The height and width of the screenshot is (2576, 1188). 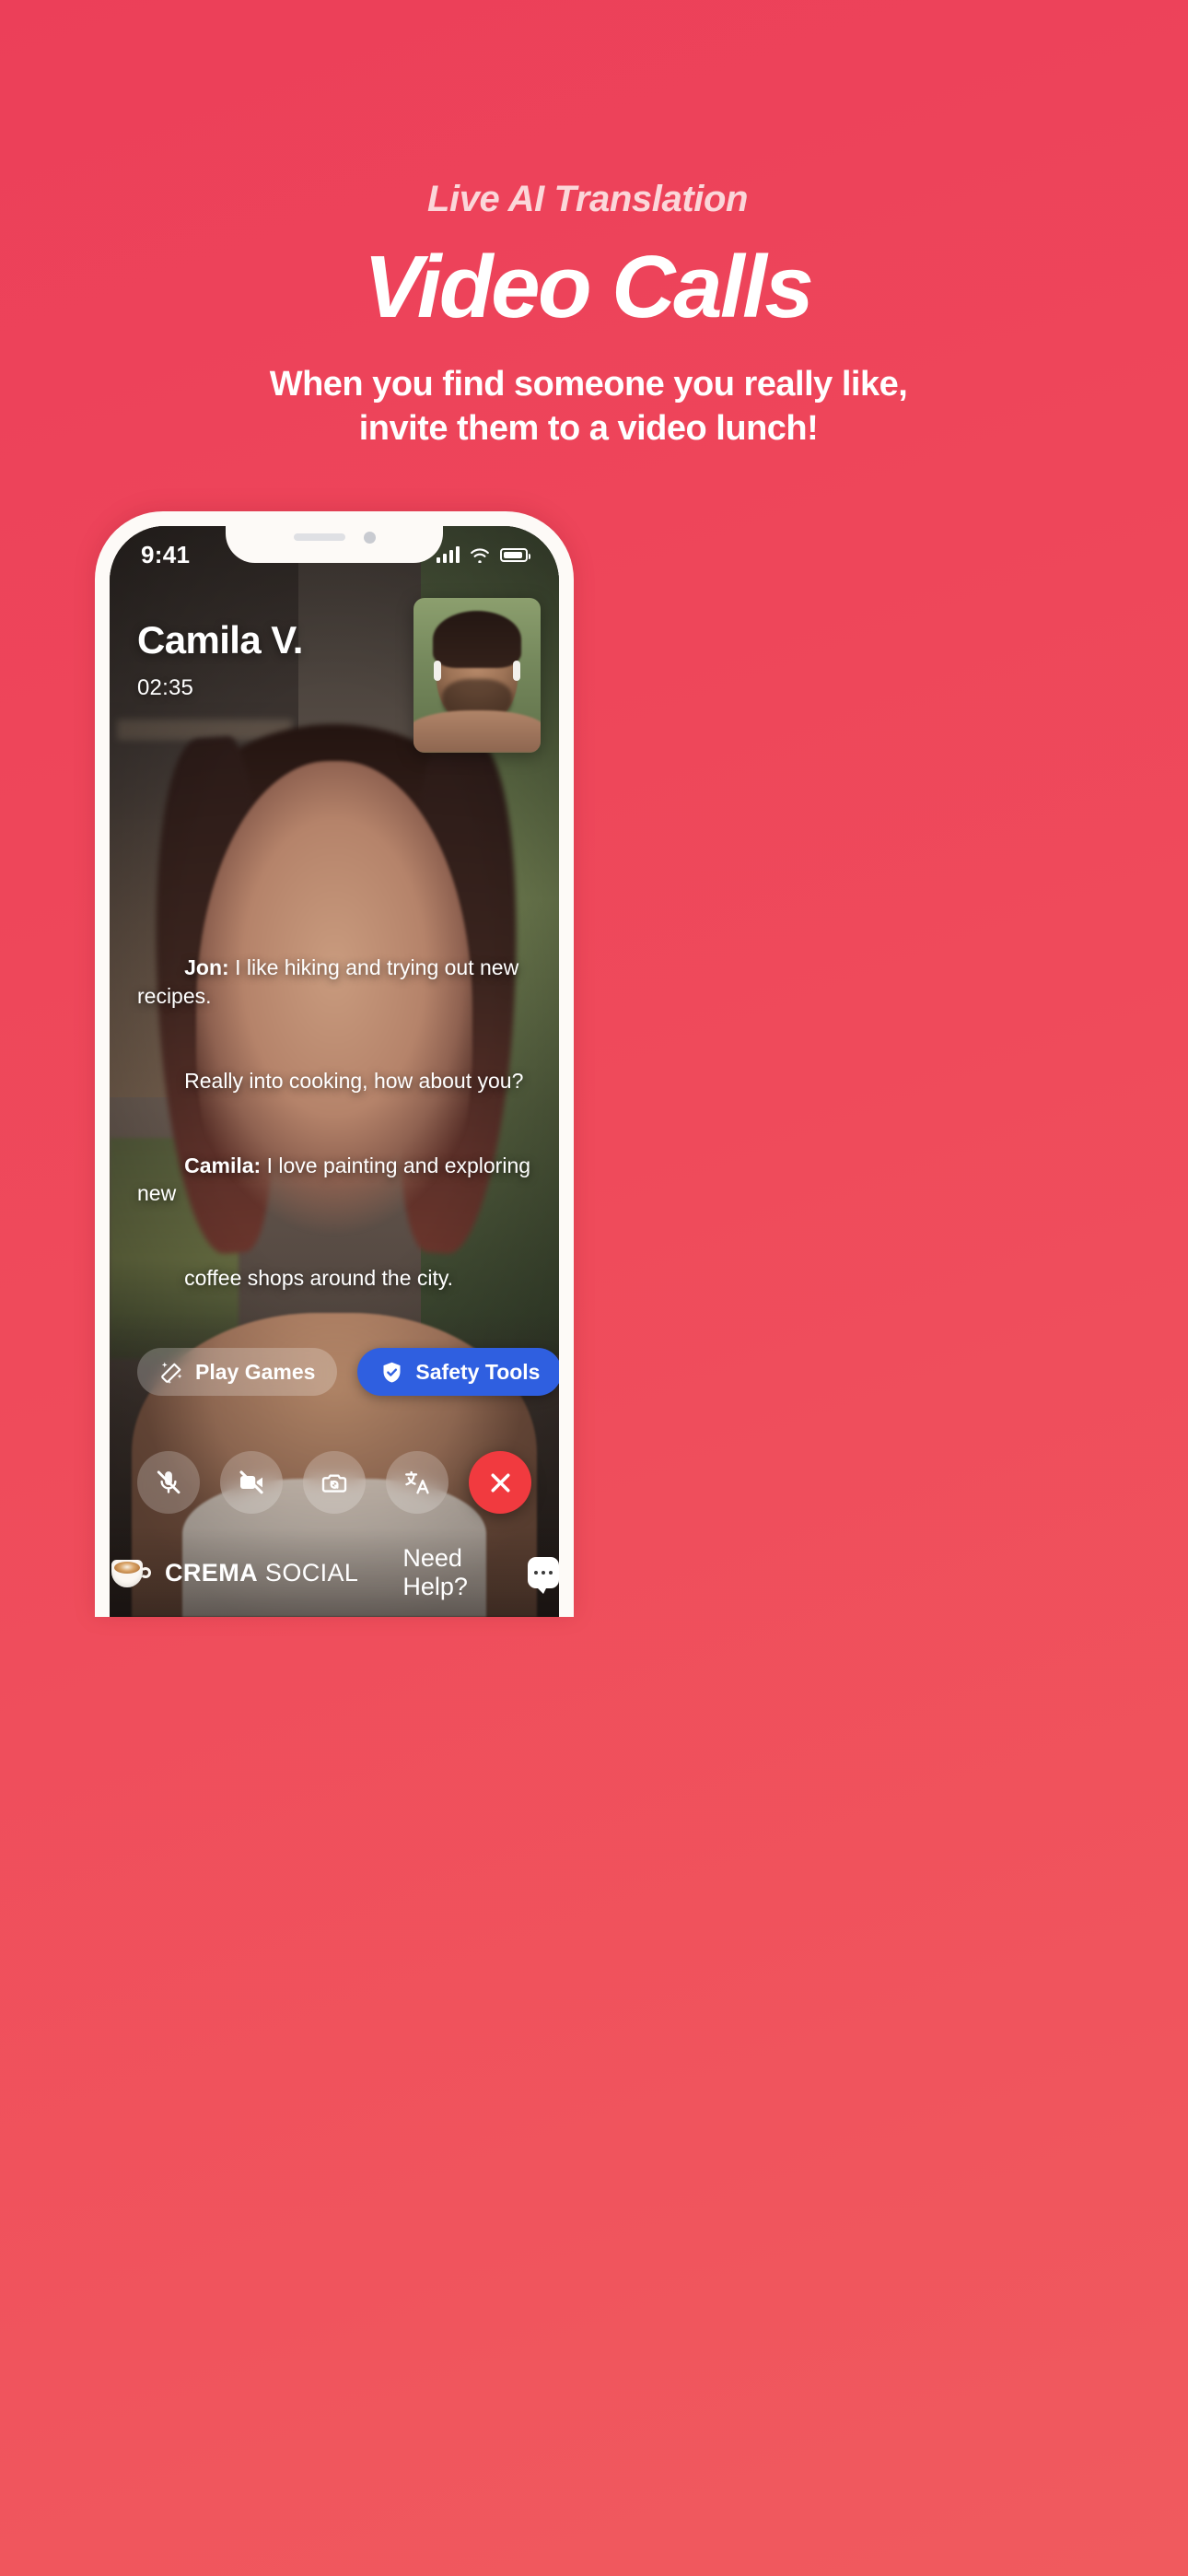 What do you see at coordinates (261, 1573) in the screenshot?
I see `brand-name: CREMA SOCIAL` at bounding box center [261, 1573].